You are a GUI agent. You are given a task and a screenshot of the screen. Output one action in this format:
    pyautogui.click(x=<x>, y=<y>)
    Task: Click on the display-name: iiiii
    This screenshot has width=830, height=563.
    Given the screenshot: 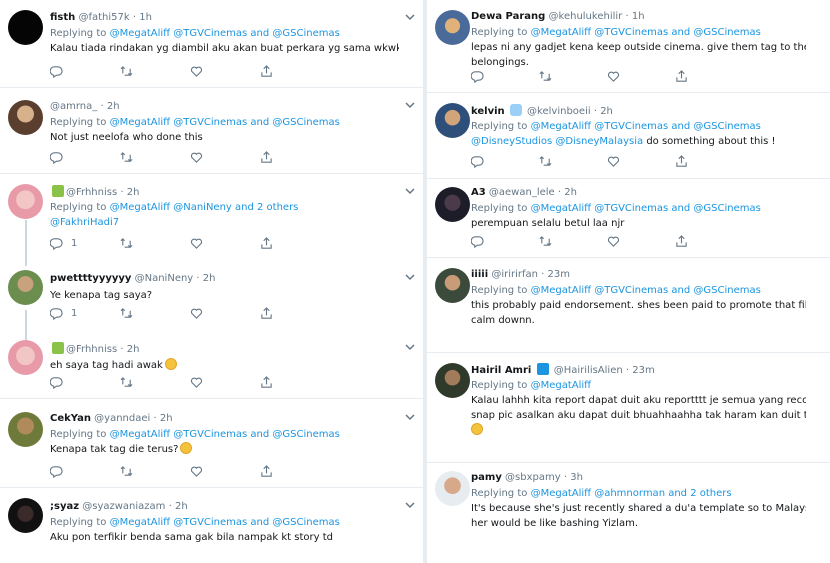 What is the action you would take?
    pyautogui.click(x=479, y=274)
    